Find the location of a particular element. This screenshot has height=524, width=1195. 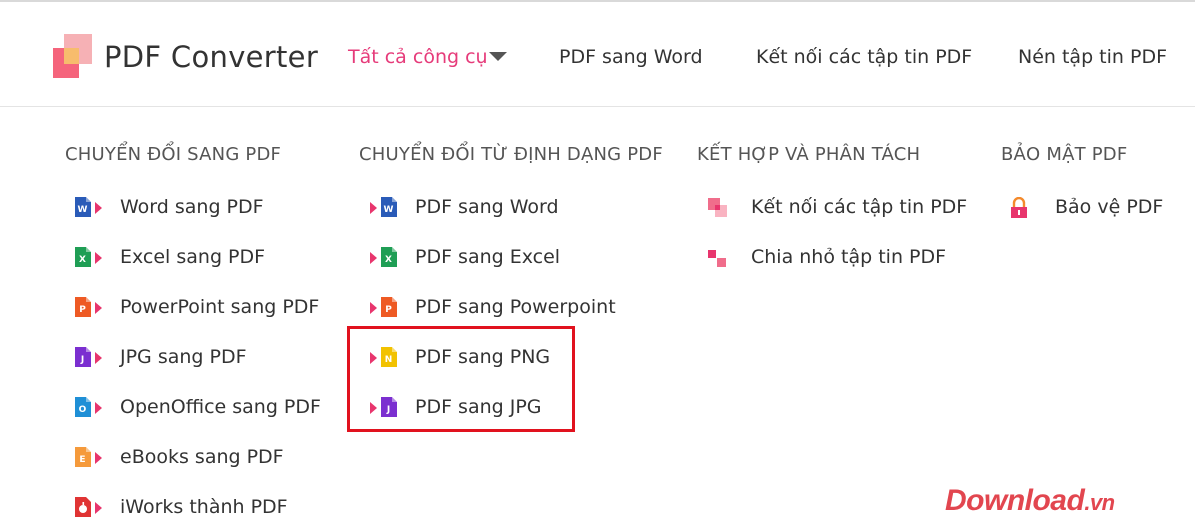

menu-item-openoffice-sang-pdf: O OpenOffice sang PDF is located at coordinates (200, 409).